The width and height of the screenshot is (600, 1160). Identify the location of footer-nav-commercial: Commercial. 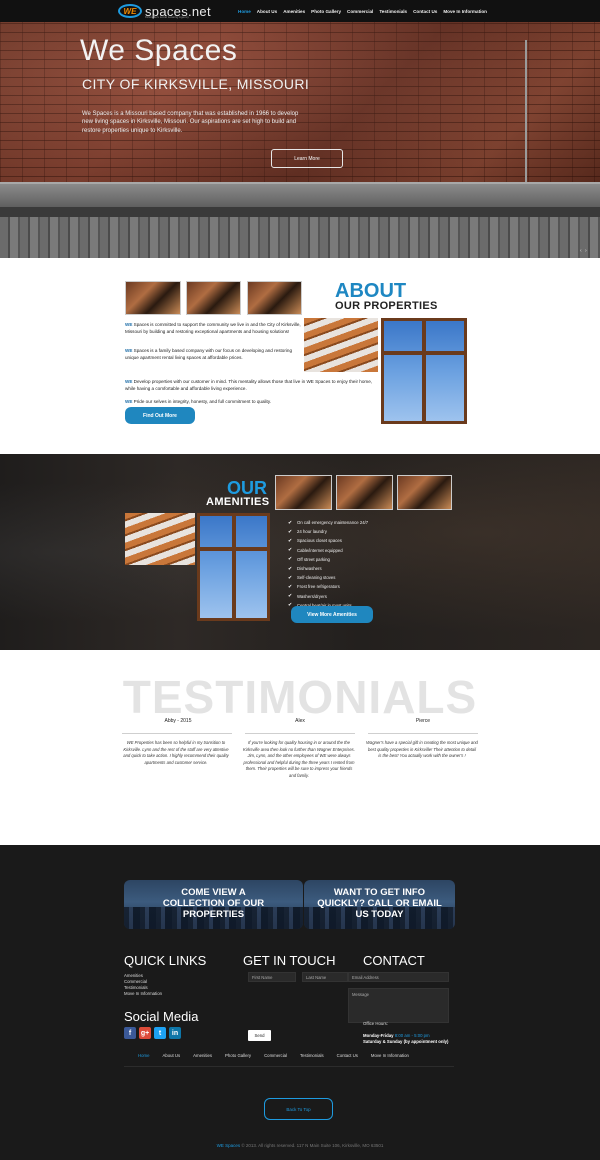
(275, 1055).